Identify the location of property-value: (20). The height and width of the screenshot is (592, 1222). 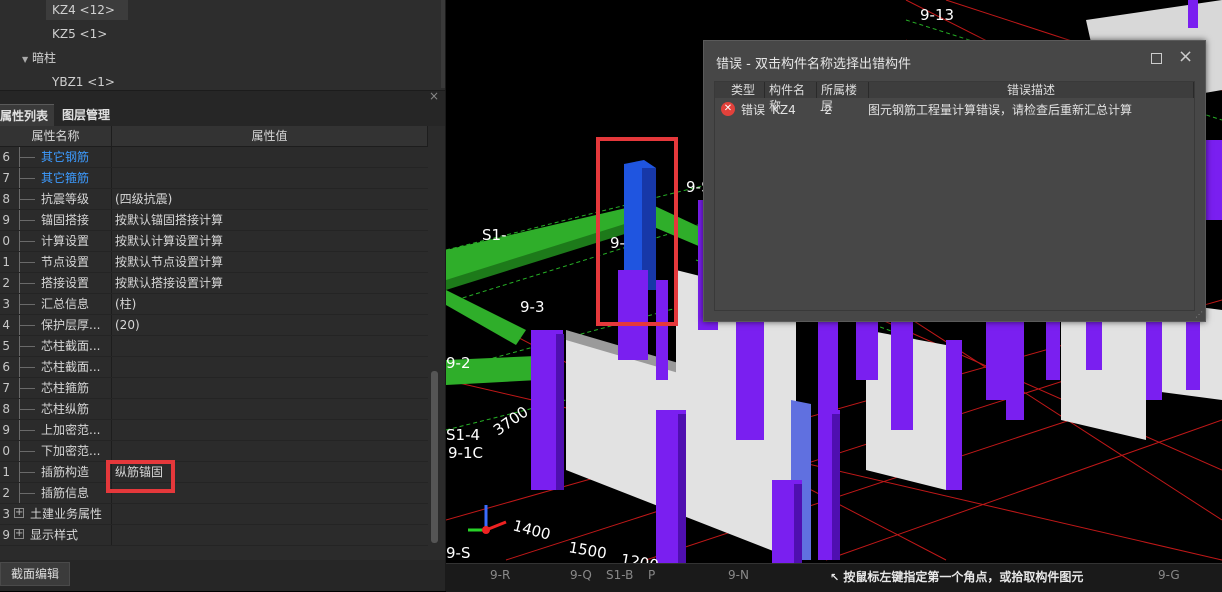
(127, 325).